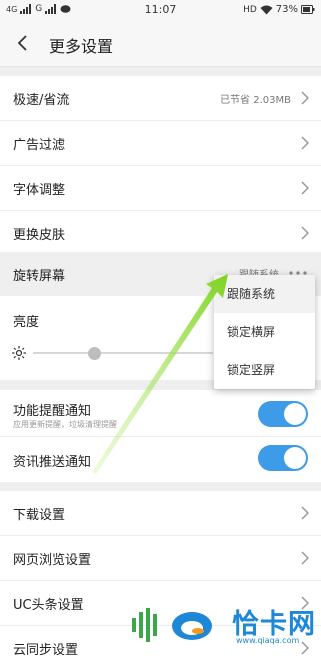 The image size is (321, 670). What do you see at coordinates (250, 9) in the screenshot?
I see `hd-label: HD` at bounding box center [250, 9].